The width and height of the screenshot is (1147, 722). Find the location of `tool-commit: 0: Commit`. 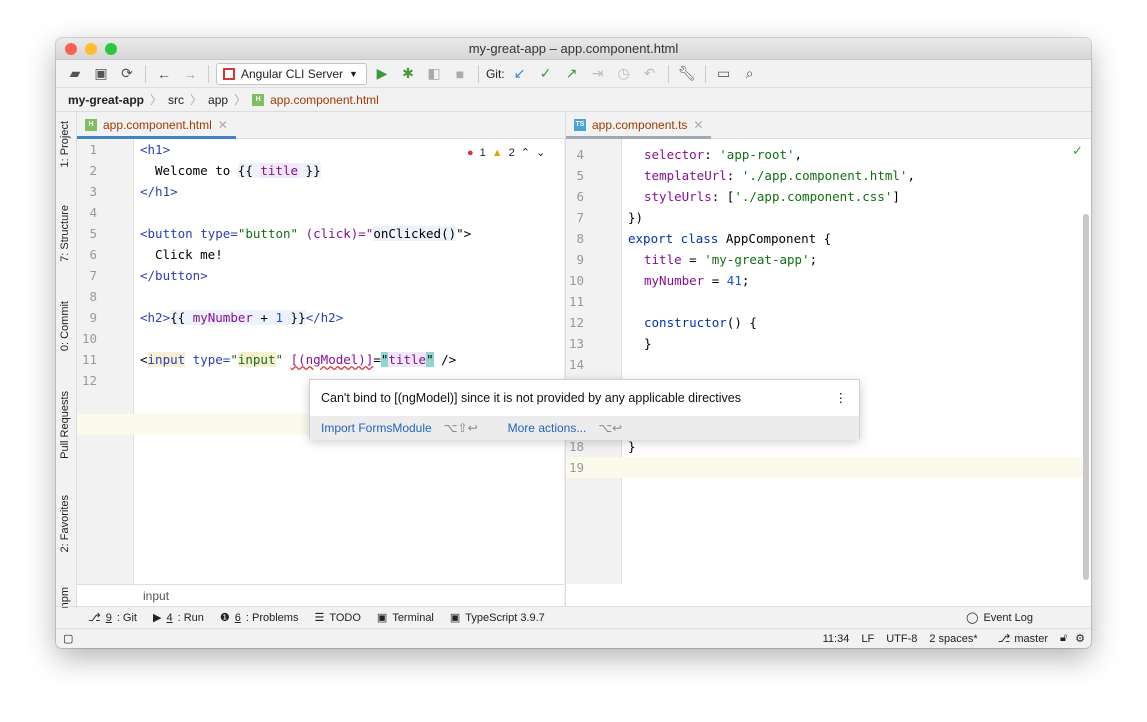

tool-commit: 0: Commit is located at coordinates (65, 326).